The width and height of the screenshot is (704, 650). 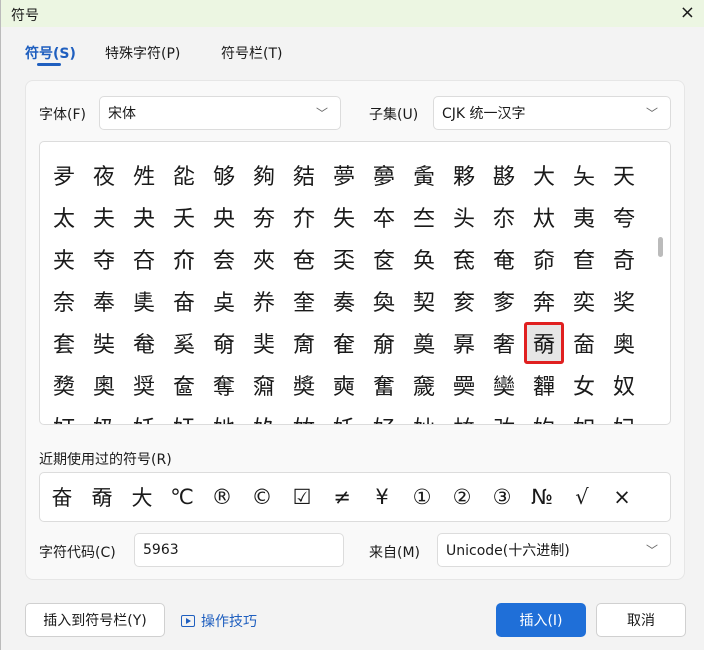 What do you see at coordinates (184, 175) in the screenshot?
I see `character-cell: 夞` at bounding box center [184, 175].